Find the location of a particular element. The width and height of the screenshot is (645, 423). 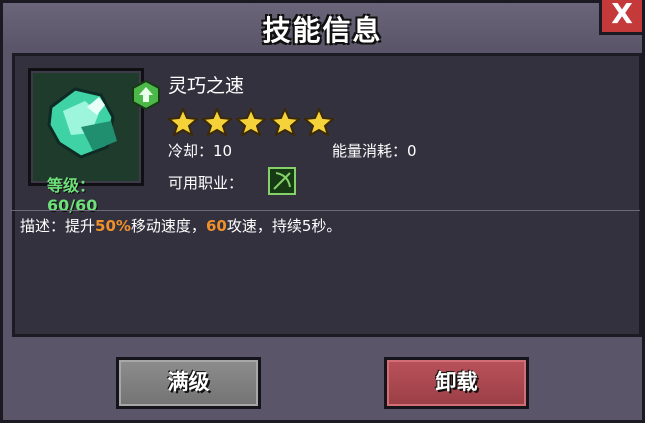

desc-mid: 移动速度， is located at coordinates (168, 226).